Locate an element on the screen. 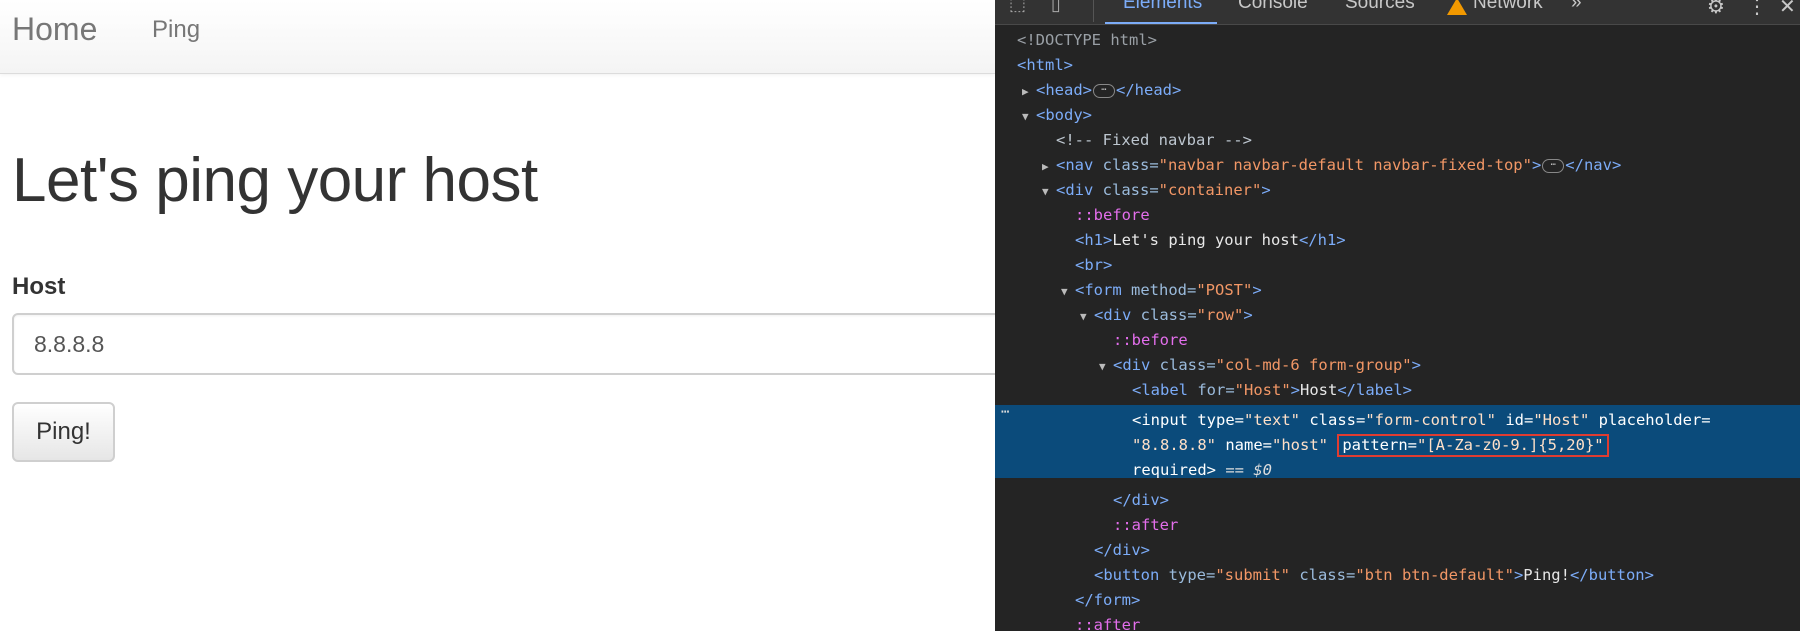 This screenshot has height=631, width=1800. attr-value: "8.8.8.8" is located at coordinates (1174, 445).